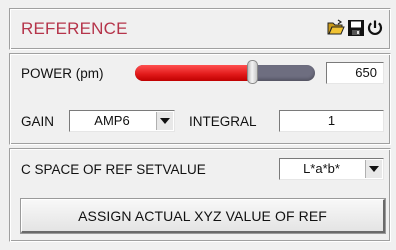  What do you see at coordinates (62, 73) in the screenshot?
I see `power-label: POWER (pm)` at bounding box center [62, 73].